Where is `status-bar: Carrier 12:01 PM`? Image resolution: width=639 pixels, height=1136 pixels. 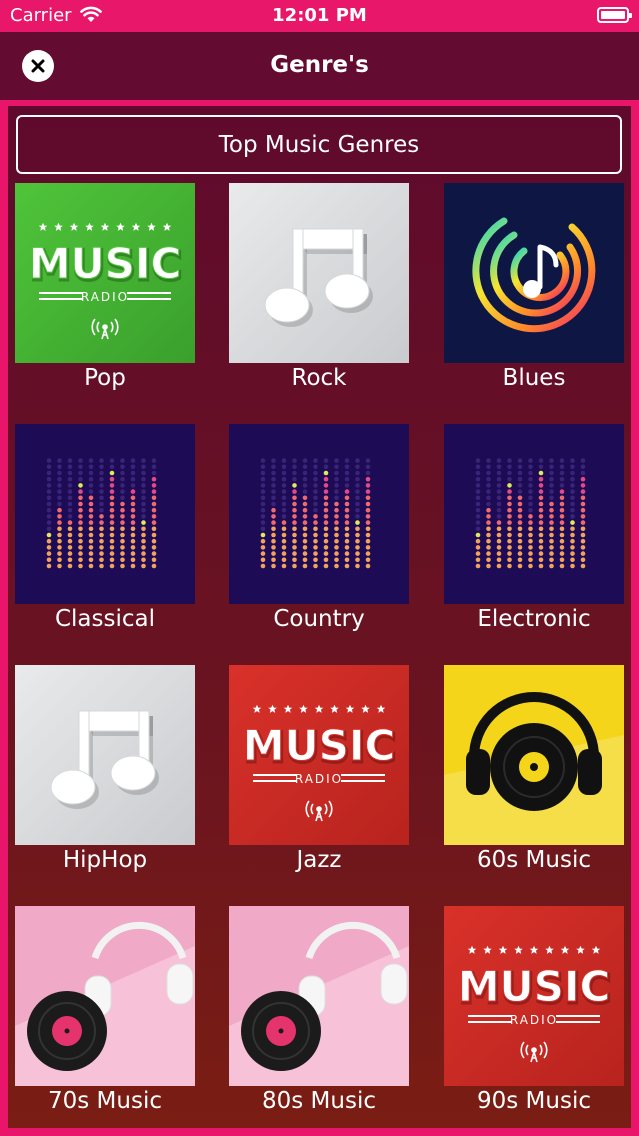
status-bar: Carrier 12:01 PM is located at coordinates (319, 16).